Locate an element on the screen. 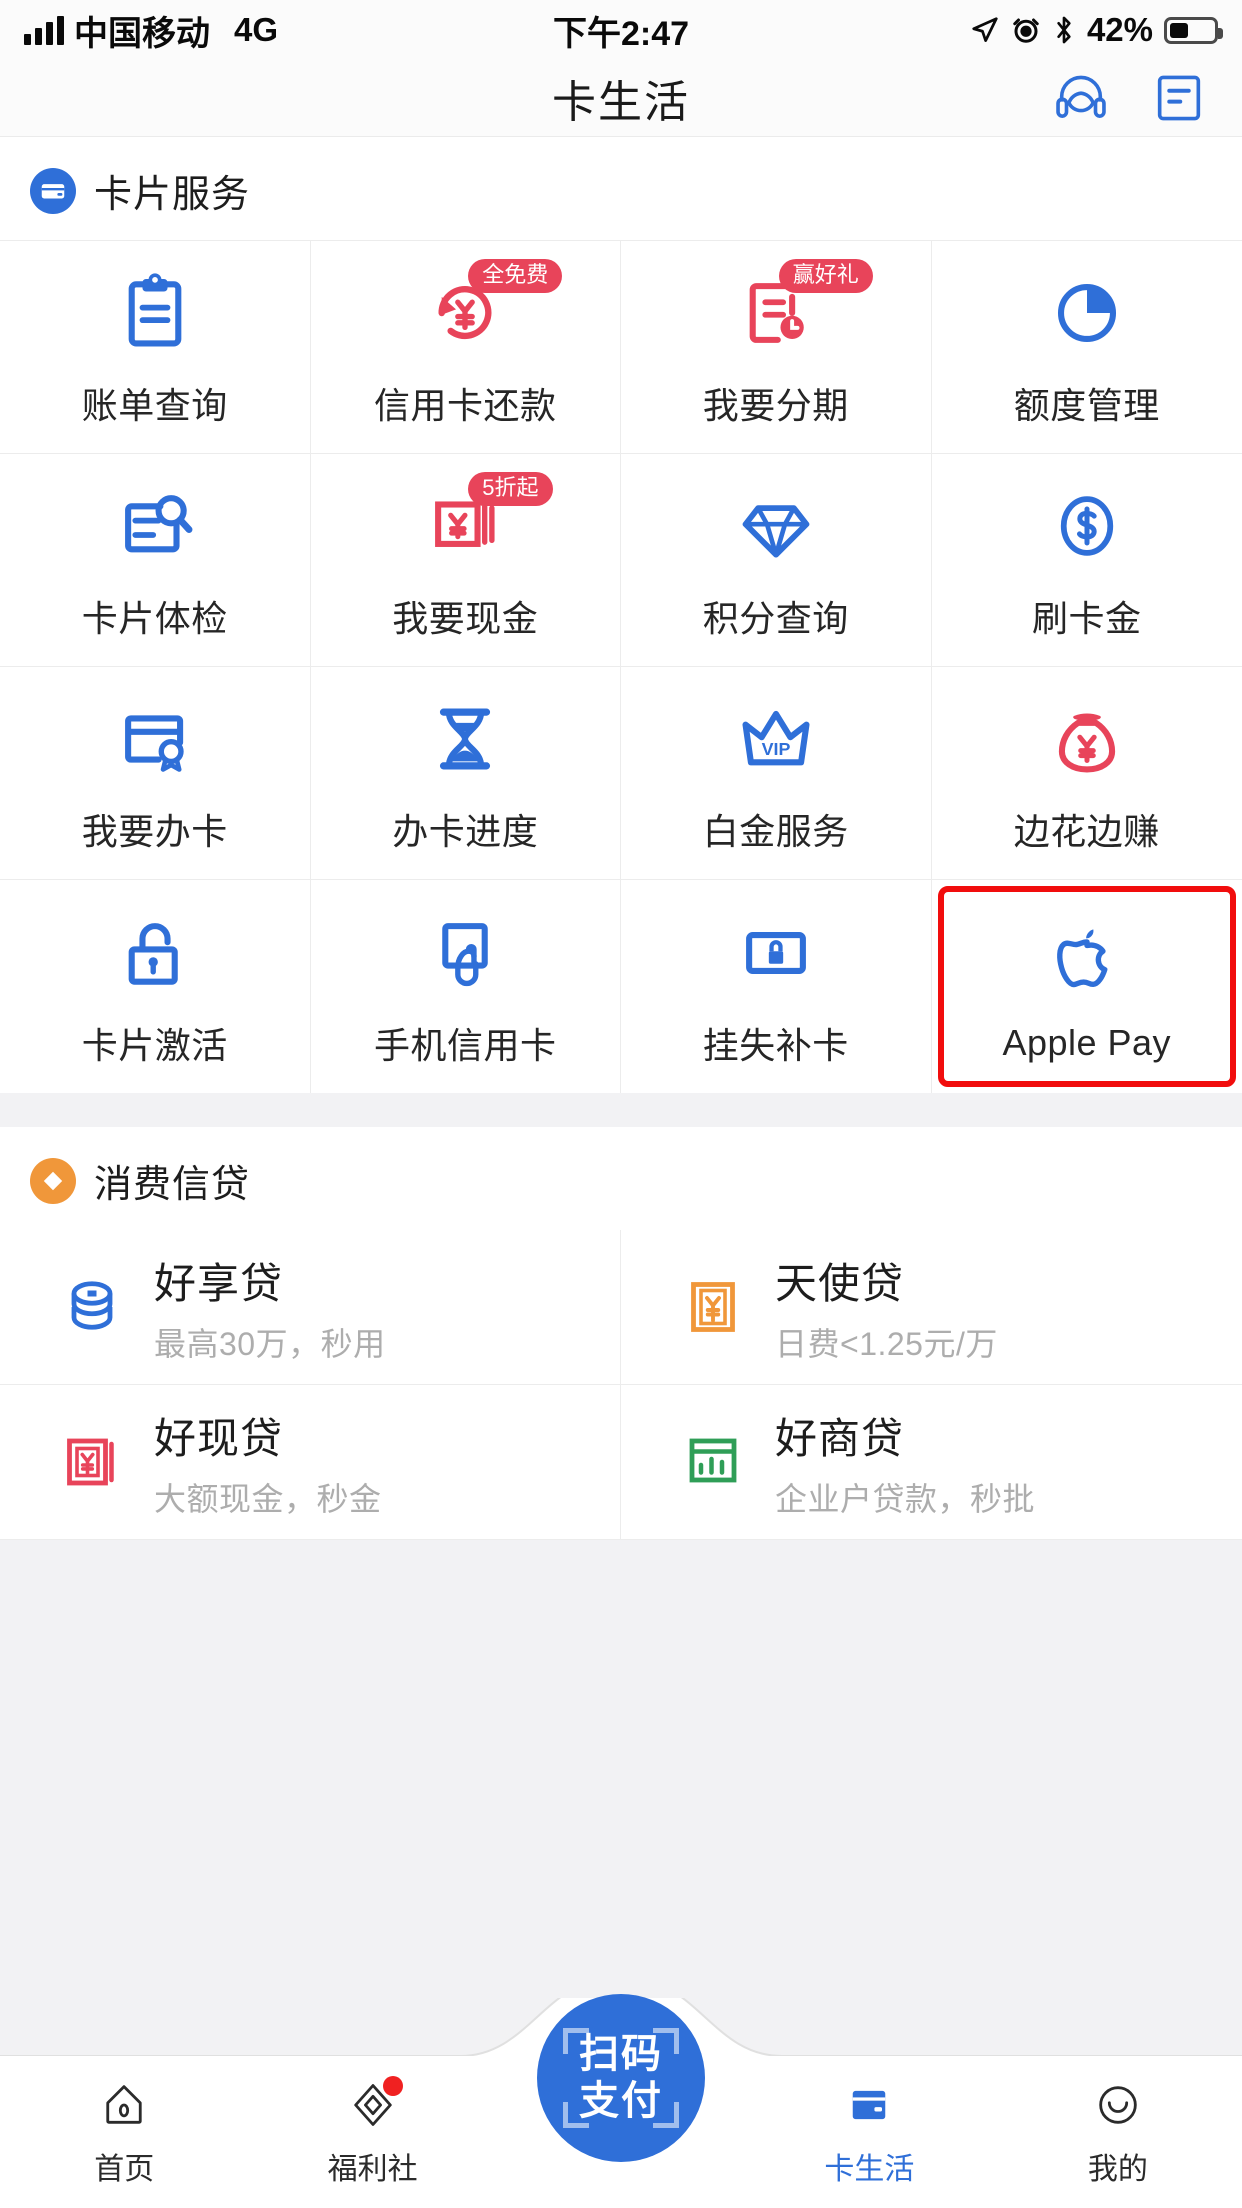 Image resolution: width=1242 pixels, height=2208 pixels. grid-item-label: 办卡进度 is located at coordinates (465, 831).